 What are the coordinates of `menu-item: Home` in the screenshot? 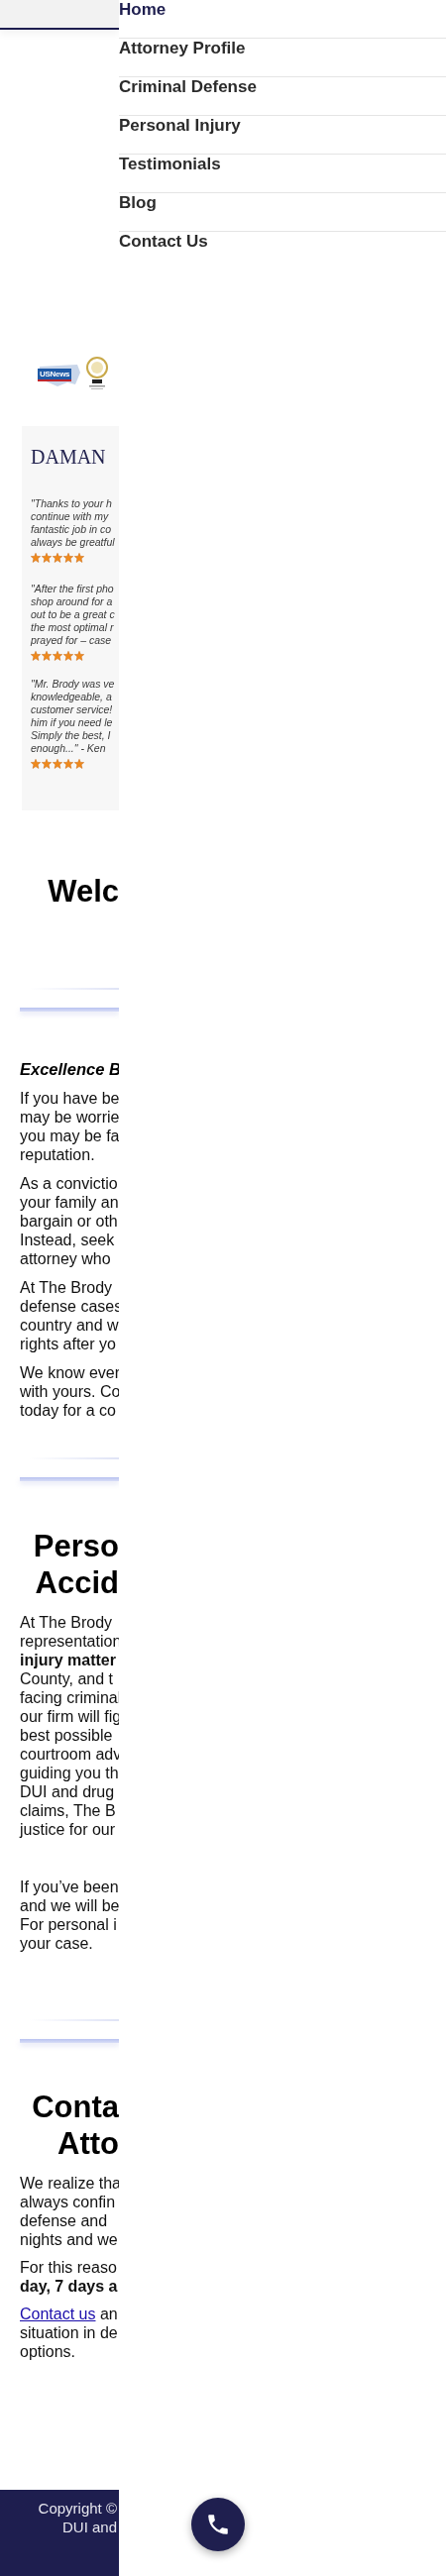 It's located at (282, 20).